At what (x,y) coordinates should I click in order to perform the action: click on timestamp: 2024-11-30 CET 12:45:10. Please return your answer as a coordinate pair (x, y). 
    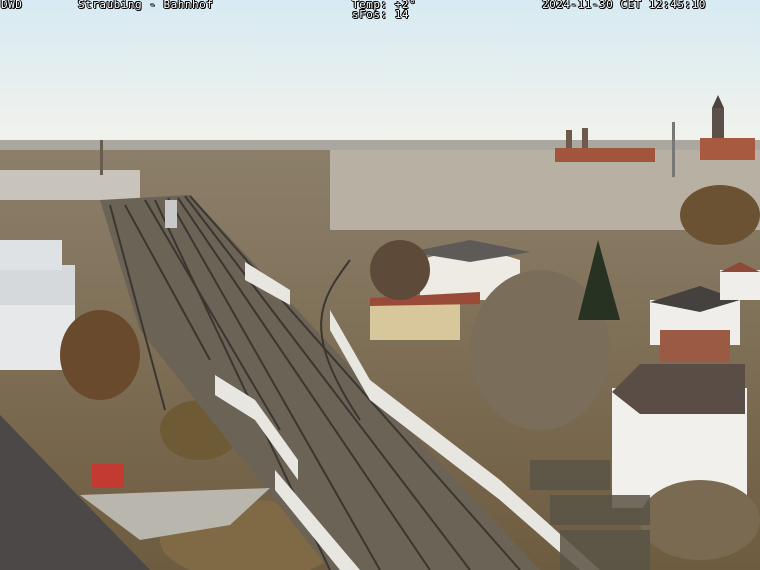
    Looking at the image, I should click on (624, 5).